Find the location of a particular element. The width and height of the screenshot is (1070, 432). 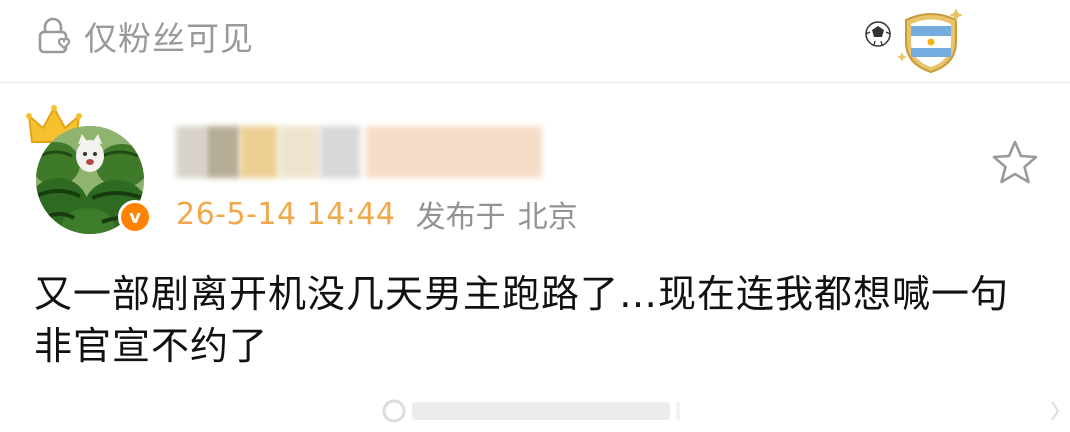

post-source-prefix: 发布于 is located at coordinates (460, 217).